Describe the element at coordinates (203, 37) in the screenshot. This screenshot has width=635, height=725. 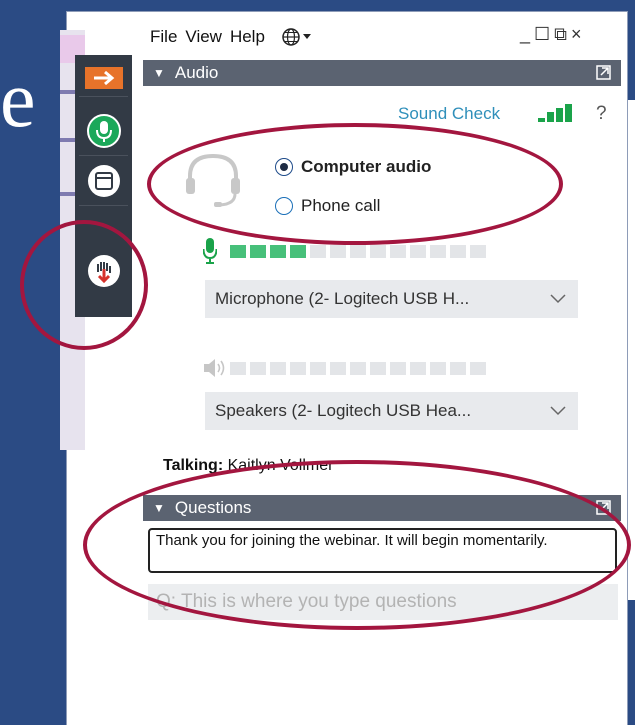
I see `menu-view: View` at that location.